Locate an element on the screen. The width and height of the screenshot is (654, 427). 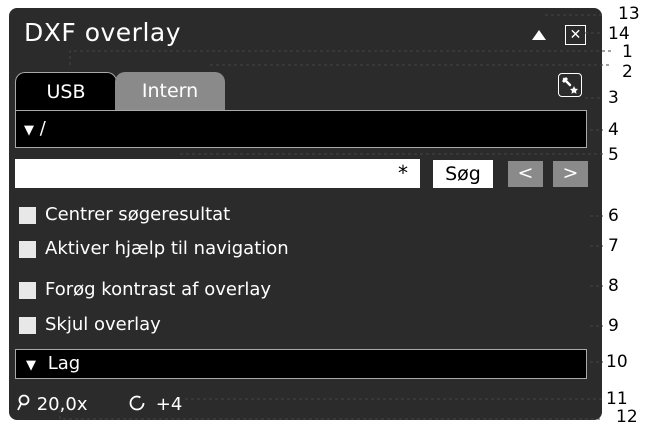
callout-5: 5 is located at coordinates (613, 155).